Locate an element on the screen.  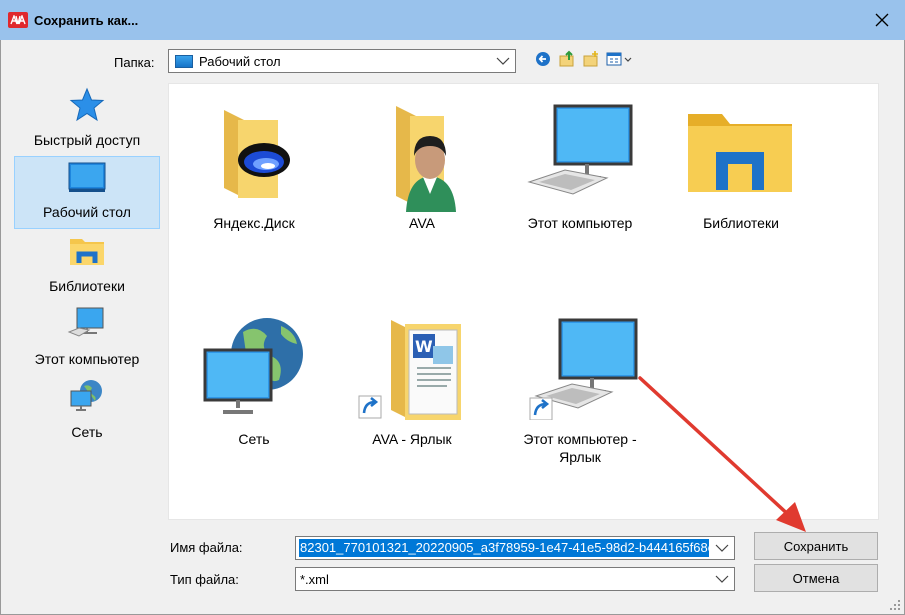
filetype-label: Тип файла: is located at coordinates (204, 579).